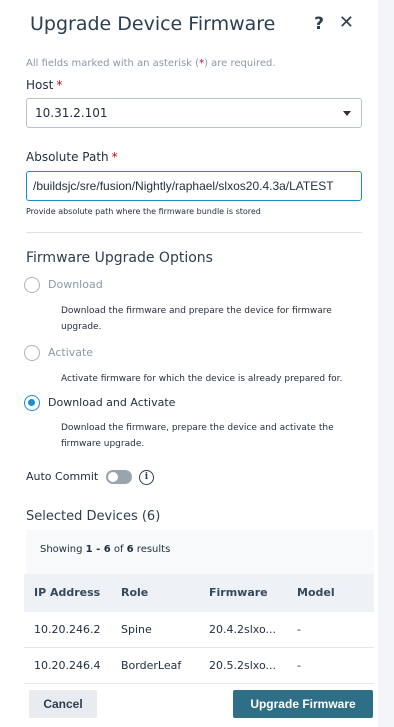  I want to click on auto-commit-label: Auto Commit, so click(62, 476).